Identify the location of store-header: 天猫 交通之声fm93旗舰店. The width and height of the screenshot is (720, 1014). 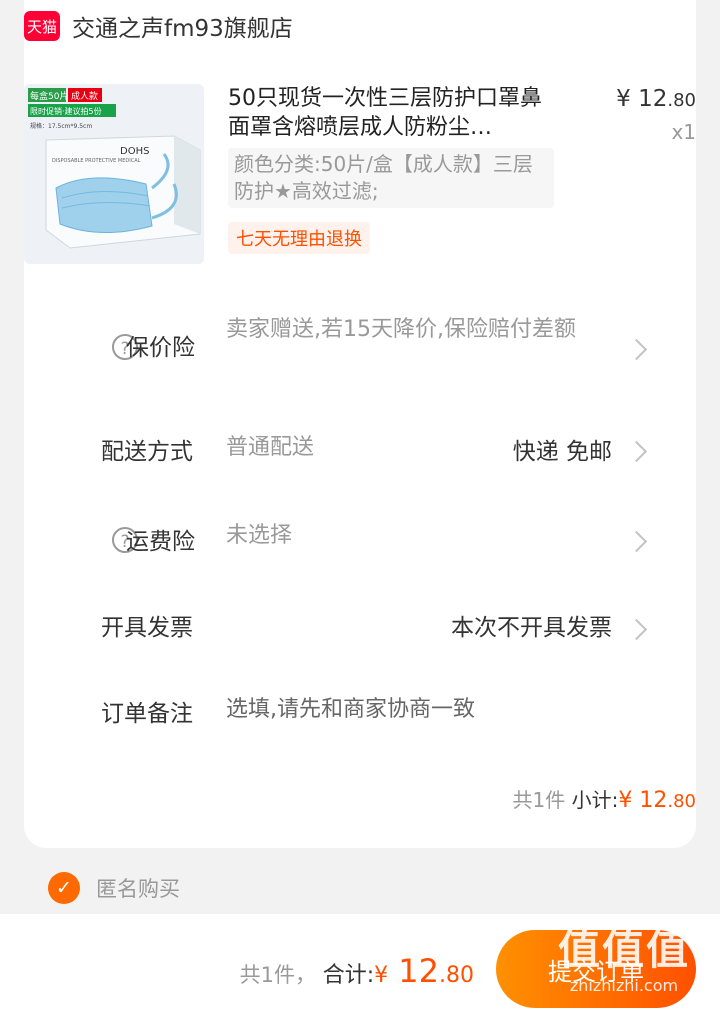
(158, 26).